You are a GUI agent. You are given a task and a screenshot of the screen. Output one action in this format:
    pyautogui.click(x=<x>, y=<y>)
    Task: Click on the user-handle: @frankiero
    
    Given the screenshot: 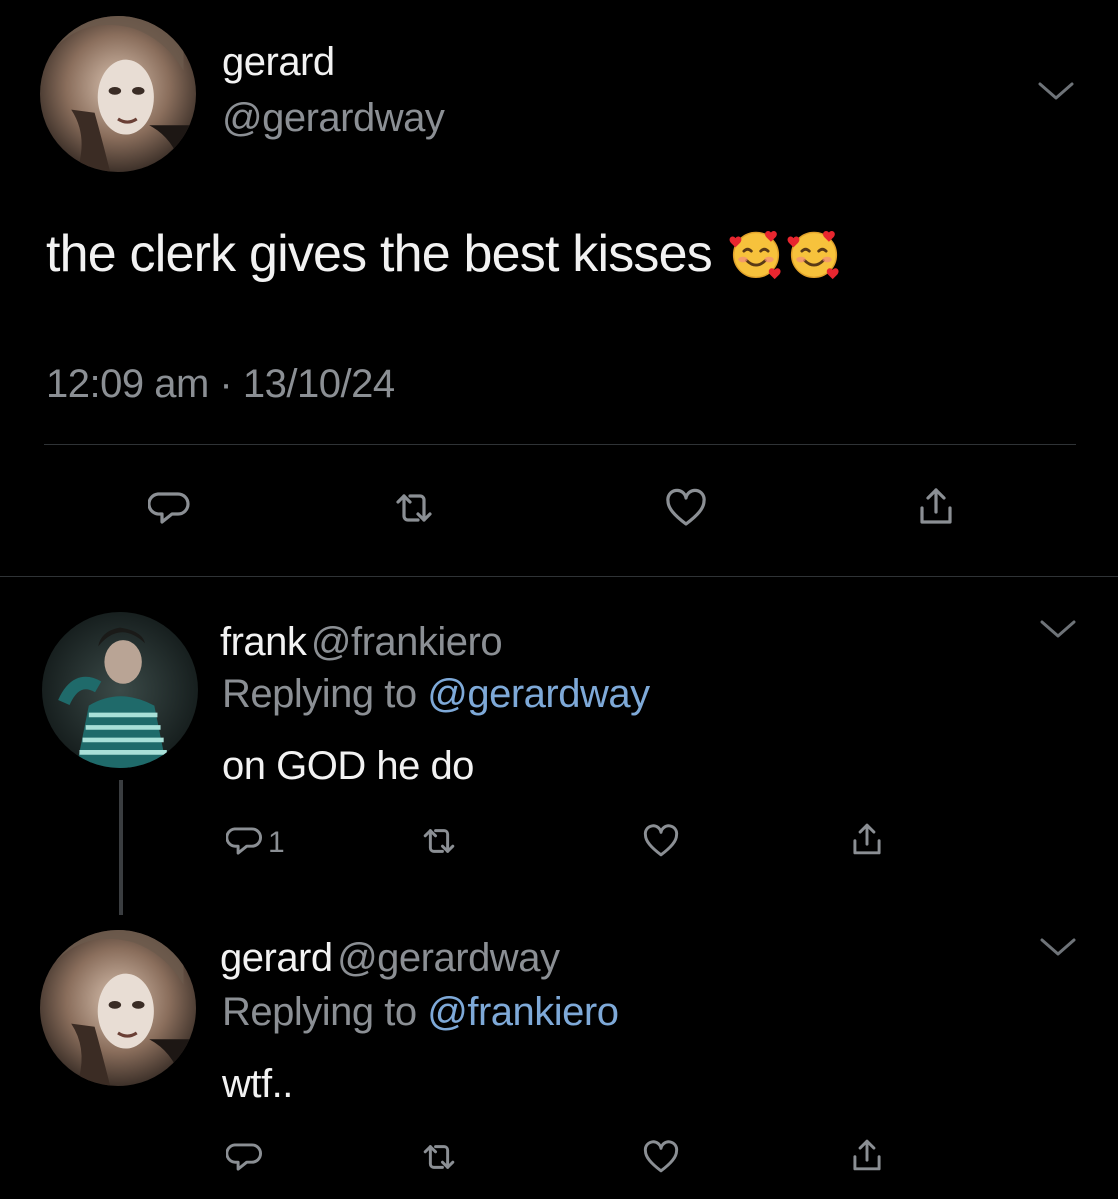 What is the action you would take?
    pyautogui.click(x=407, y=642)
    